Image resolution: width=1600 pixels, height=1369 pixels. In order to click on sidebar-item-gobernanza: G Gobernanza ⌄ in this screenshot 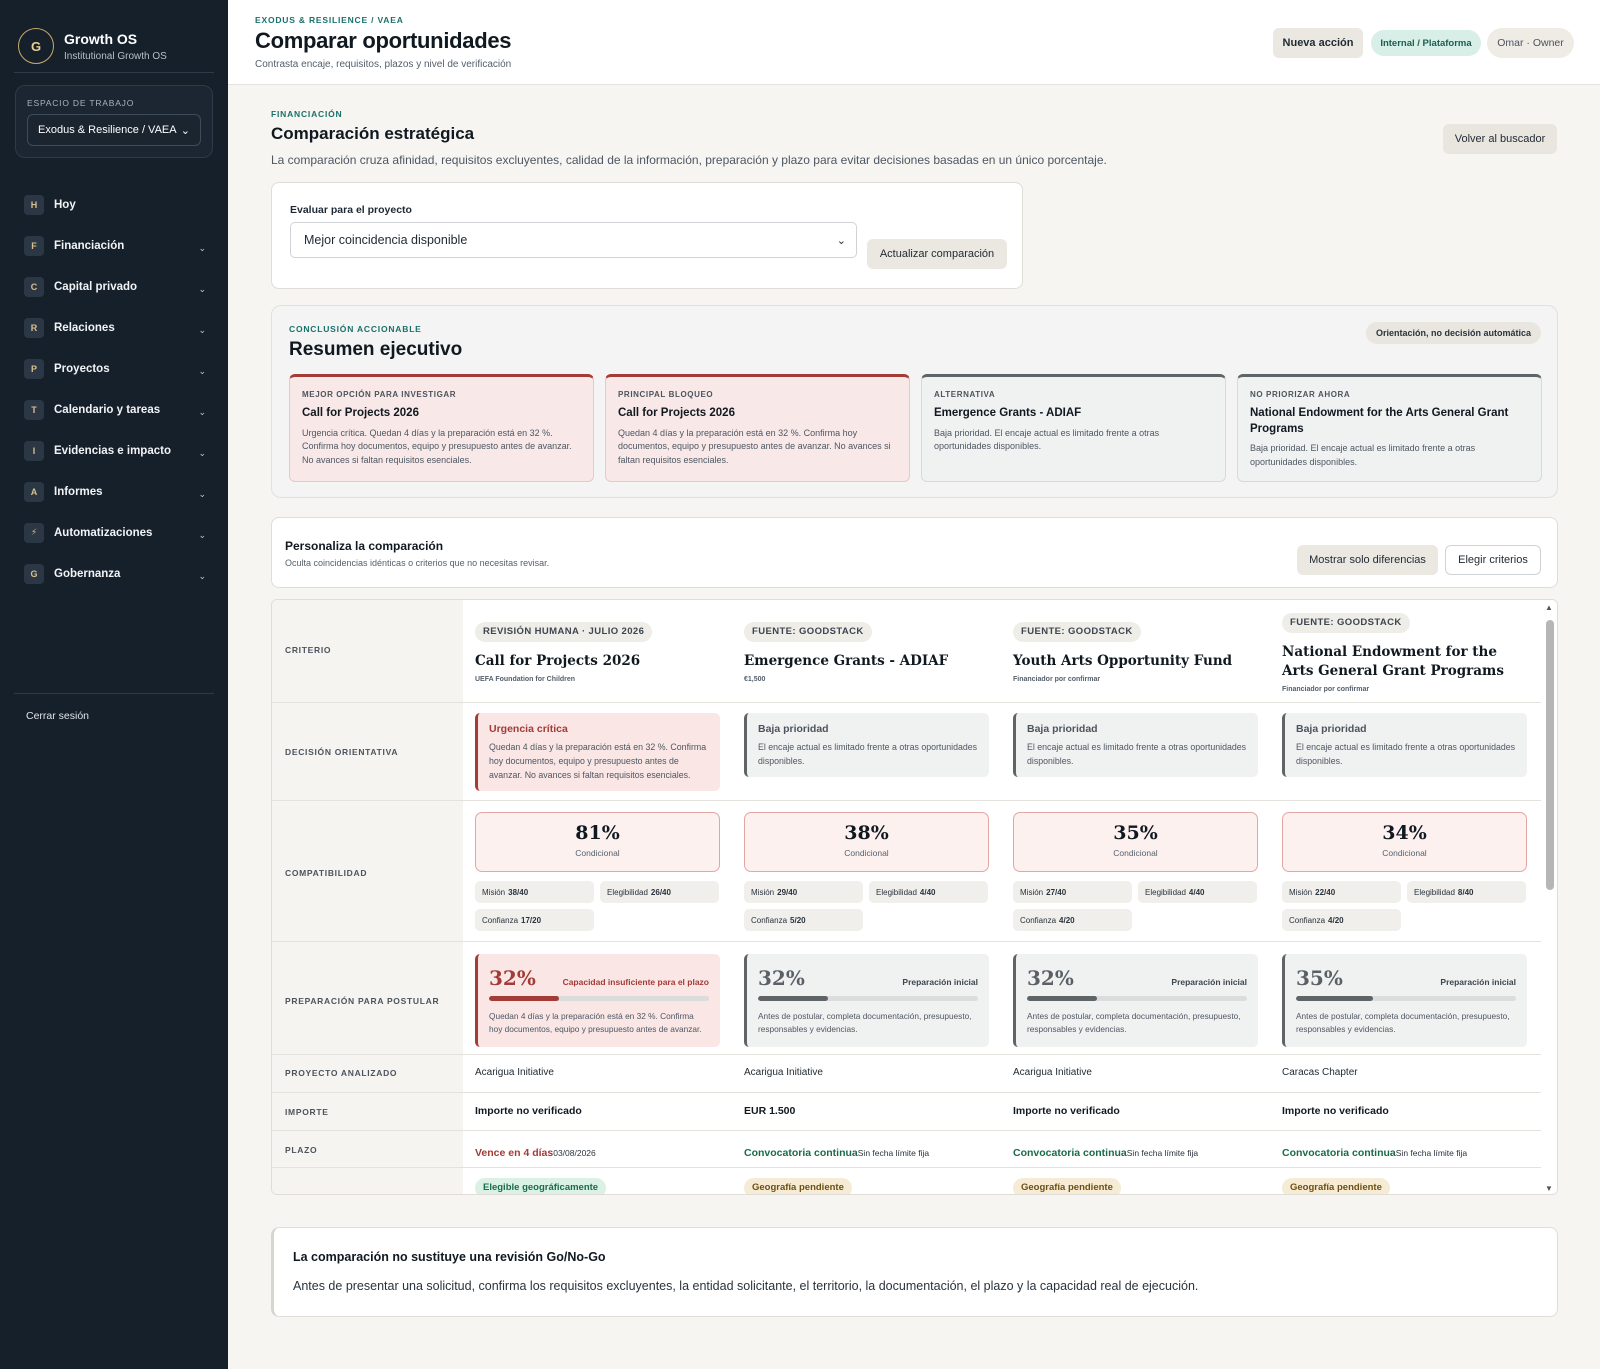, I will do `click(114, 573)`.